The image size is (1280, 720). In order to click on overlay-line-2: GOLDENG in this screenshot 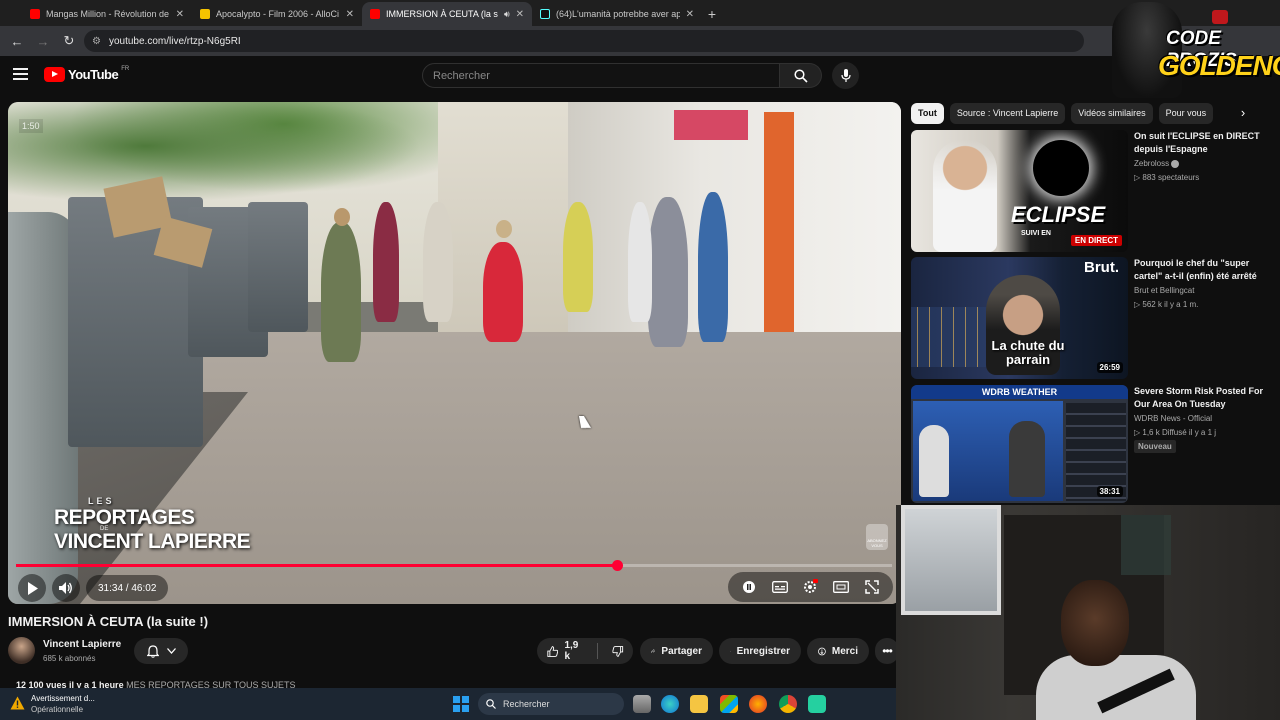, I will do `click(1219, 65)`.